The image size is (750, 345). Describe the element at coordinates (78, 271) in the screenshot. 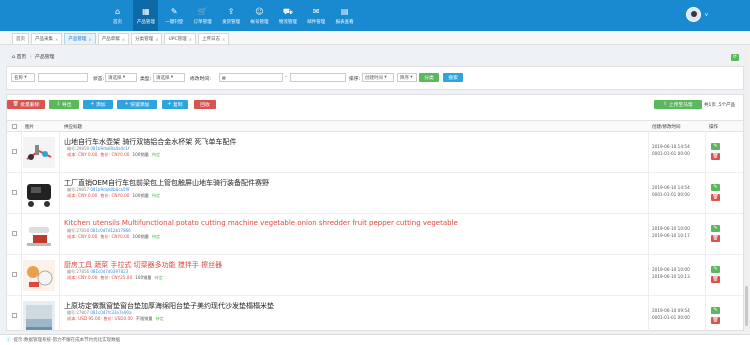

I see `sku: 编号:27856` at that location.